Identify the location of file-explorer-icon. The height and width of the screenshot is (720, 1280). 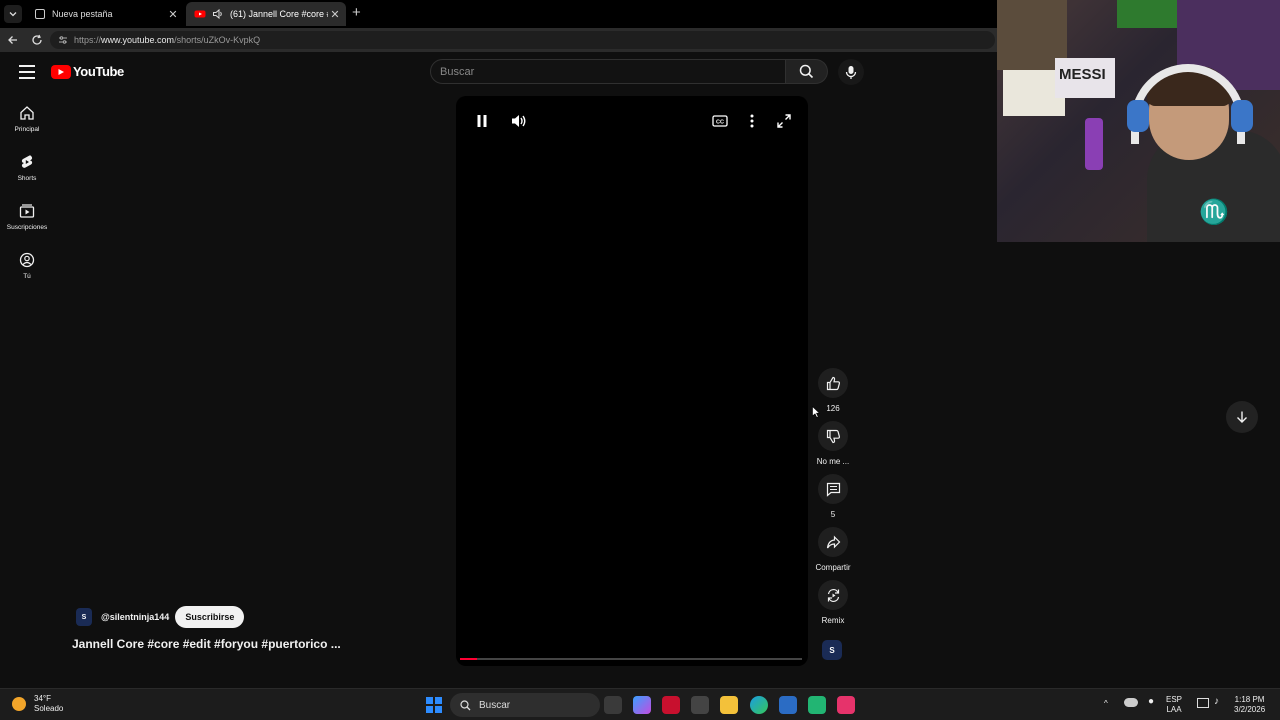
(729, 705).